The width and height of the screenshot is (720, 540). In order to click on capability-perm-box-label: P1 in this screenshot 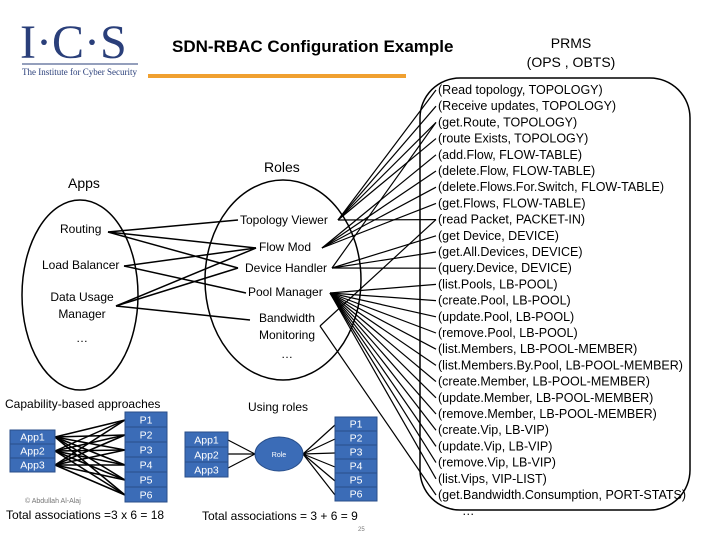, I will do `click(146, 421)`.